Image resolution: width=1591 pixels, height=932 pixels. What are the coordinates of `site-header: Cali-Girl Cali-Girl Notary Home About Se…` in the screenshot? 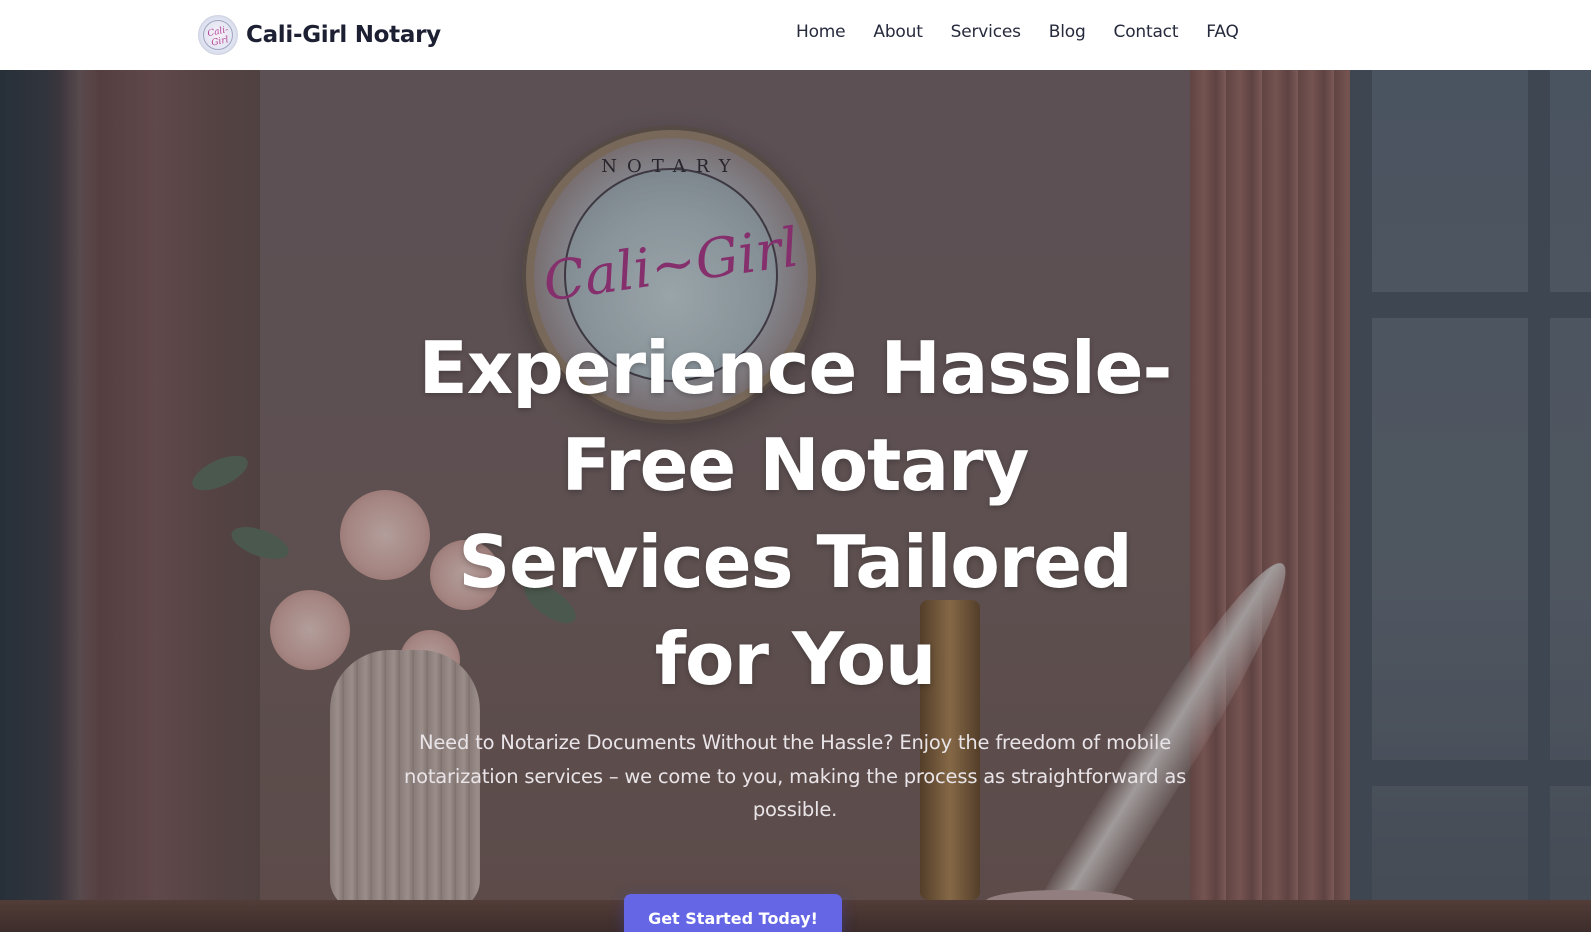 It's located at (795, 35).